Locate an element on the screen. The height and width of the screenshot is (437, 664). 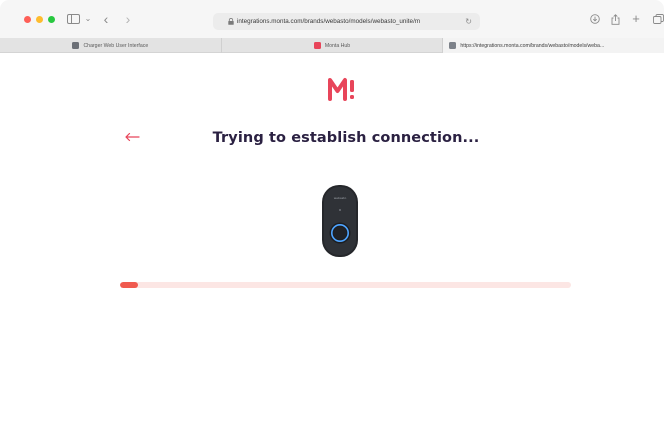
sidebar-icon is located at coordinates (73, 19).